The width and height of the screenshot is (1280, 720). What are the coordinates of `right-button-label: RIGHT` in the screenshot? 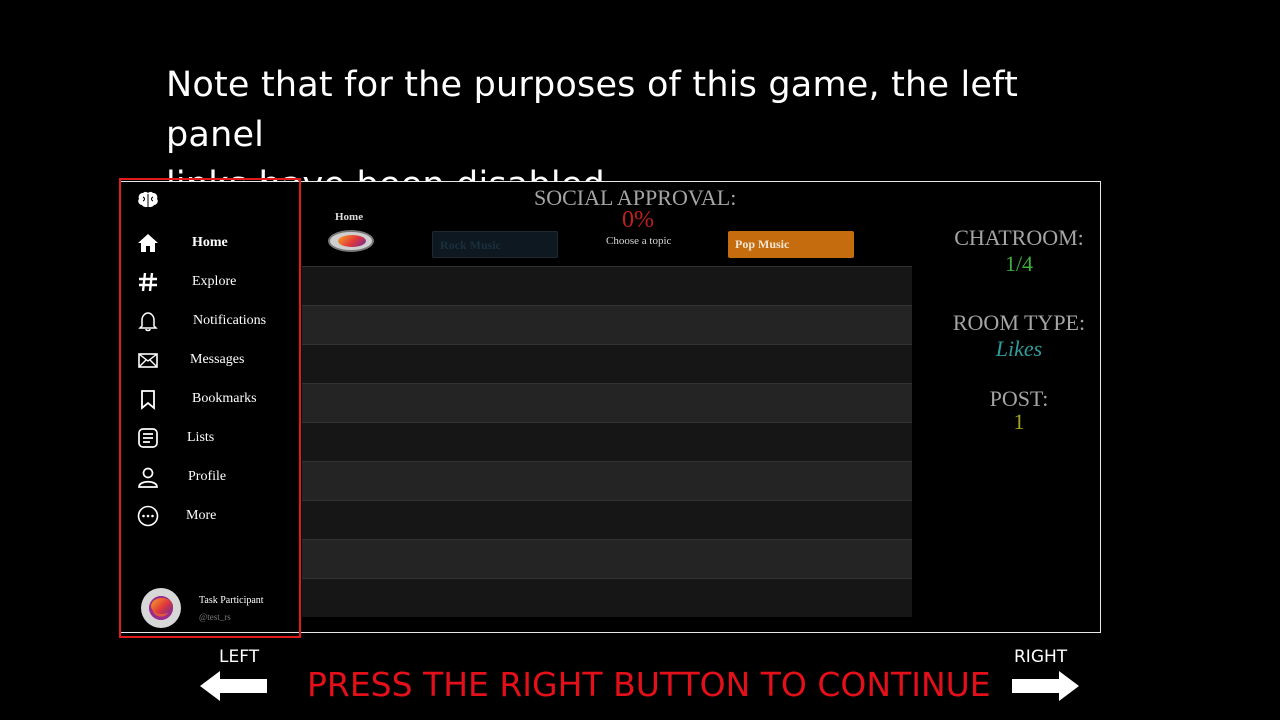 It's located at (1041, 657).